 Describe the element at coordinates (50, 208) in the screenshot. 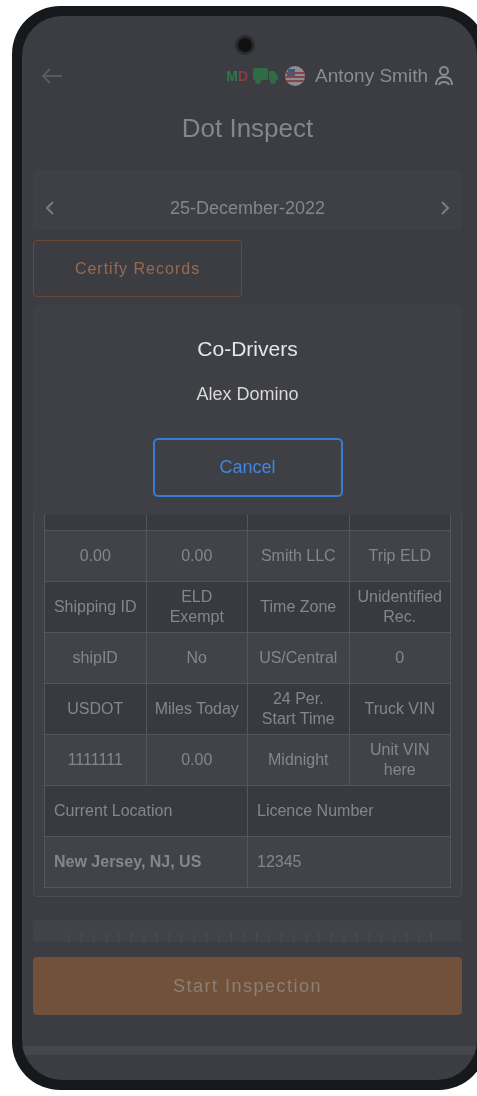

I see `chevron-left-icon` at that location.